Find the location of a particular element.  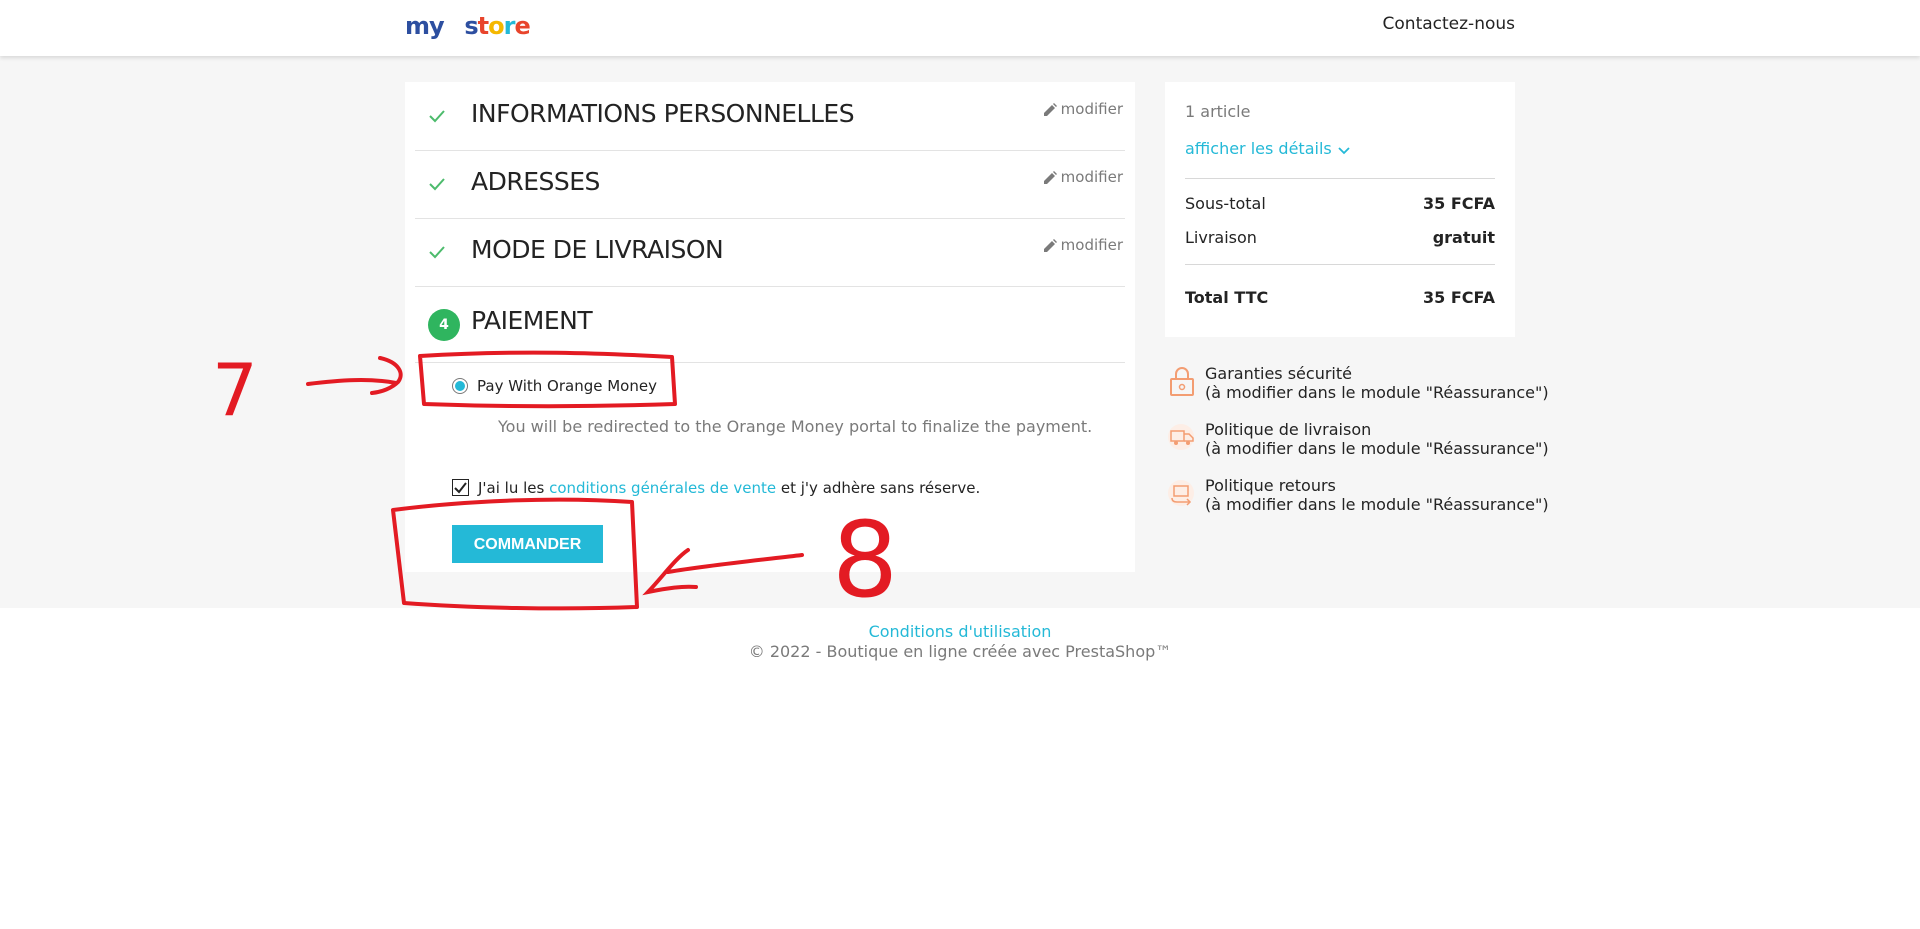

step-number-badge: 4 is located at coordinates (444, 325).